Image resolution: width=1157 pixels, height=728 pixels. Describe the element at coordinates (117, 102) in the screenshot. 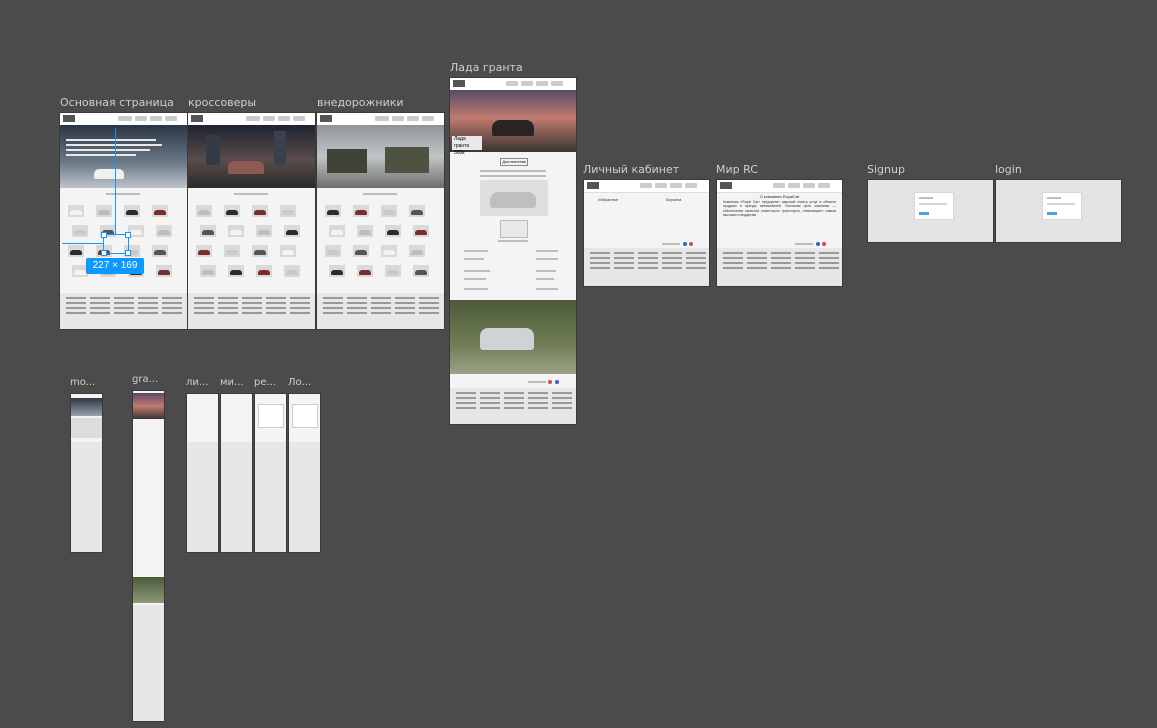

I see `frame-label-main: Основная страница` at that location.